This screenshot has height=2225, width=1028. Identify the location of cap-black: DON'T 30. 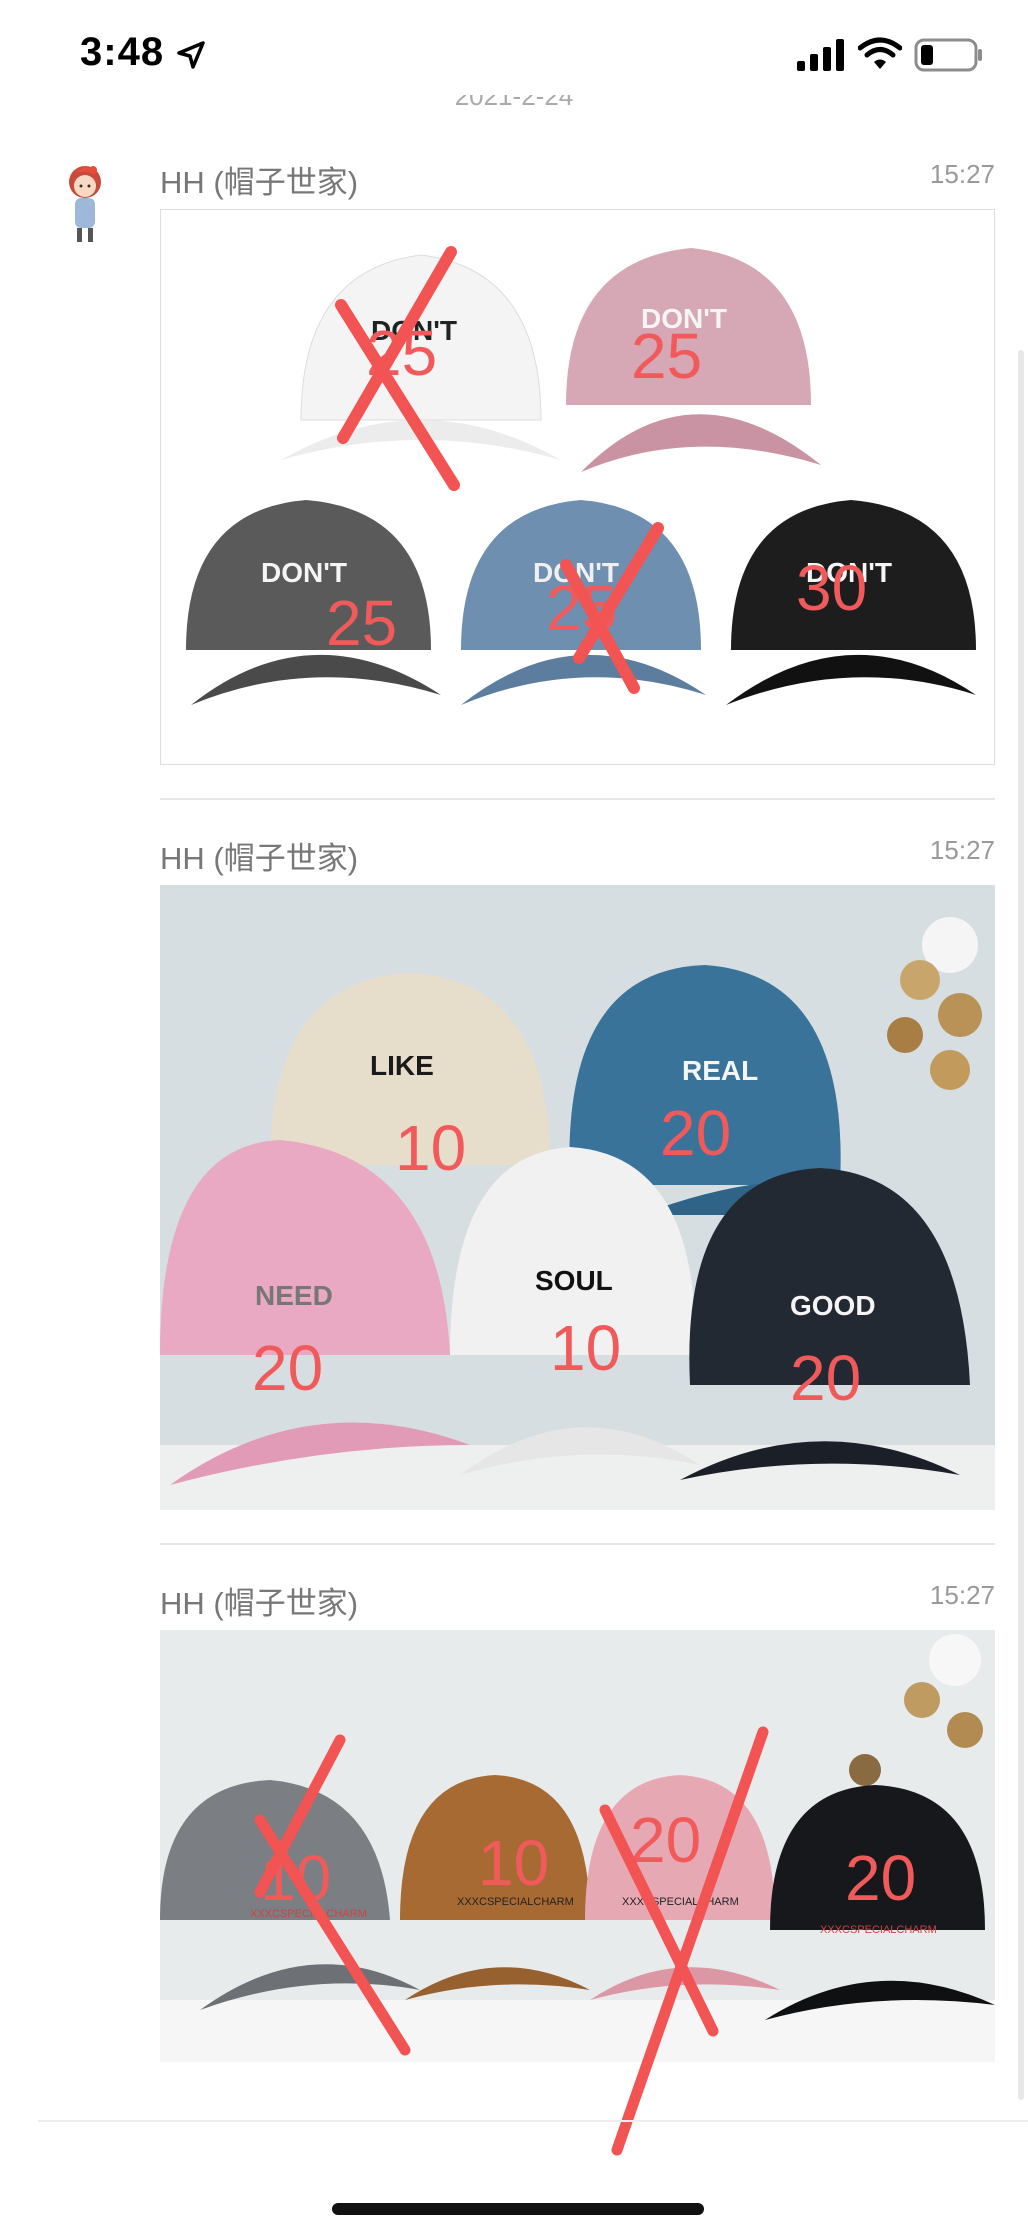
(851, 602).